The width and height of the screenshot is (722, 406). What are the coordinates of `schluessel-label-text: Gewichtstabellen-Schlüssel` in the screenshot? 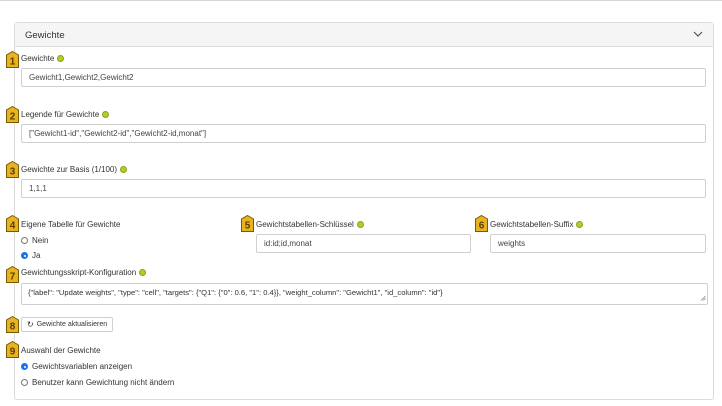 It's located at (305, 224).